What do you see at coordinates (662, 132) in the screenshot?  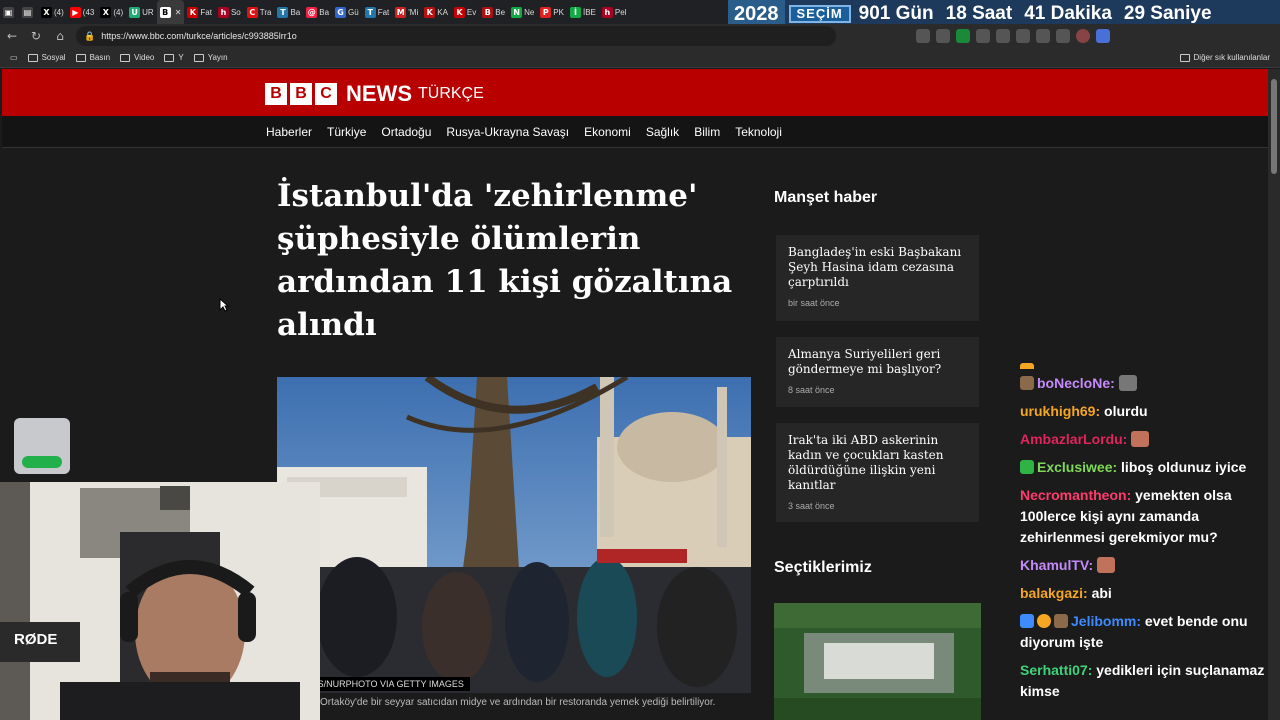 I see `nav-item-saglik: Sağlık` at bounding box center [662, 132].